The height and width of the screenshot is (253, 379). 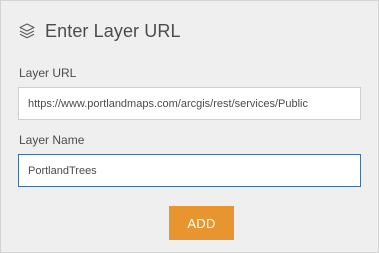 I want to click on layer-name-input, so click(x=189, y=170).